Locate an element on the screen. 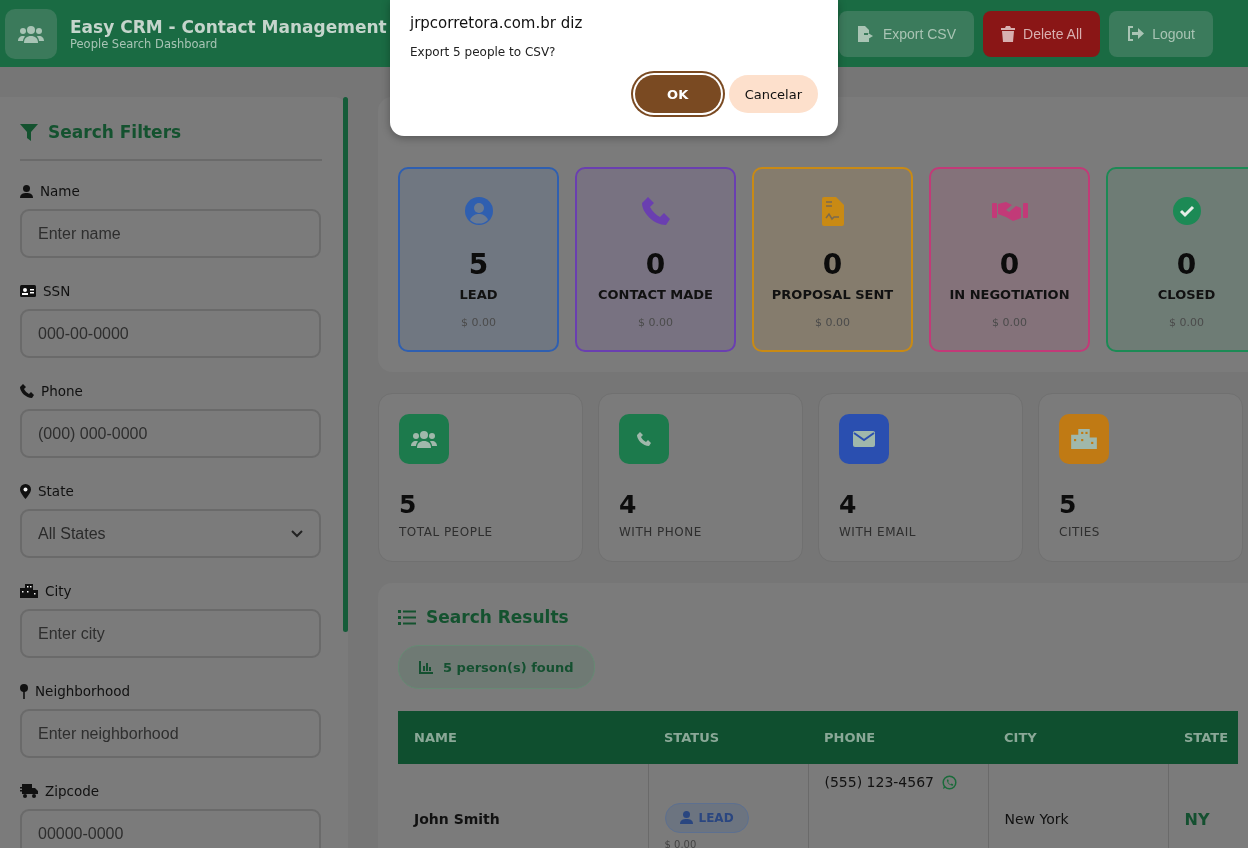 This screenshot has width=1248, height=848. column-header: CITY is located at coordinates (1078, 737).